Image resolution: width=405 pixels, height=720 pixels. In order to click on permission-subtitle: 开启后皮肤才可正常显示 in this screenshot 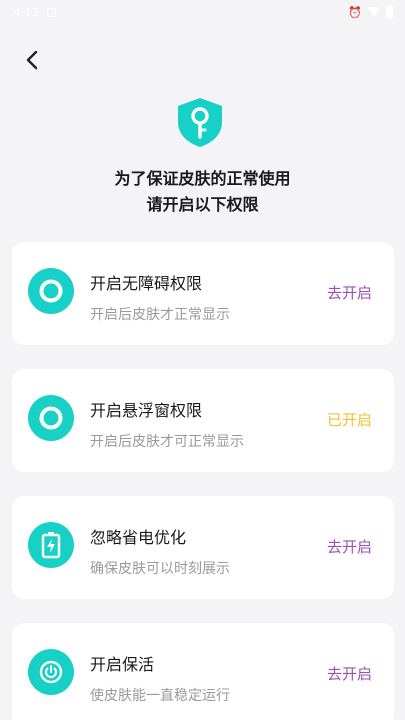, I will do `click(167, 442)`.